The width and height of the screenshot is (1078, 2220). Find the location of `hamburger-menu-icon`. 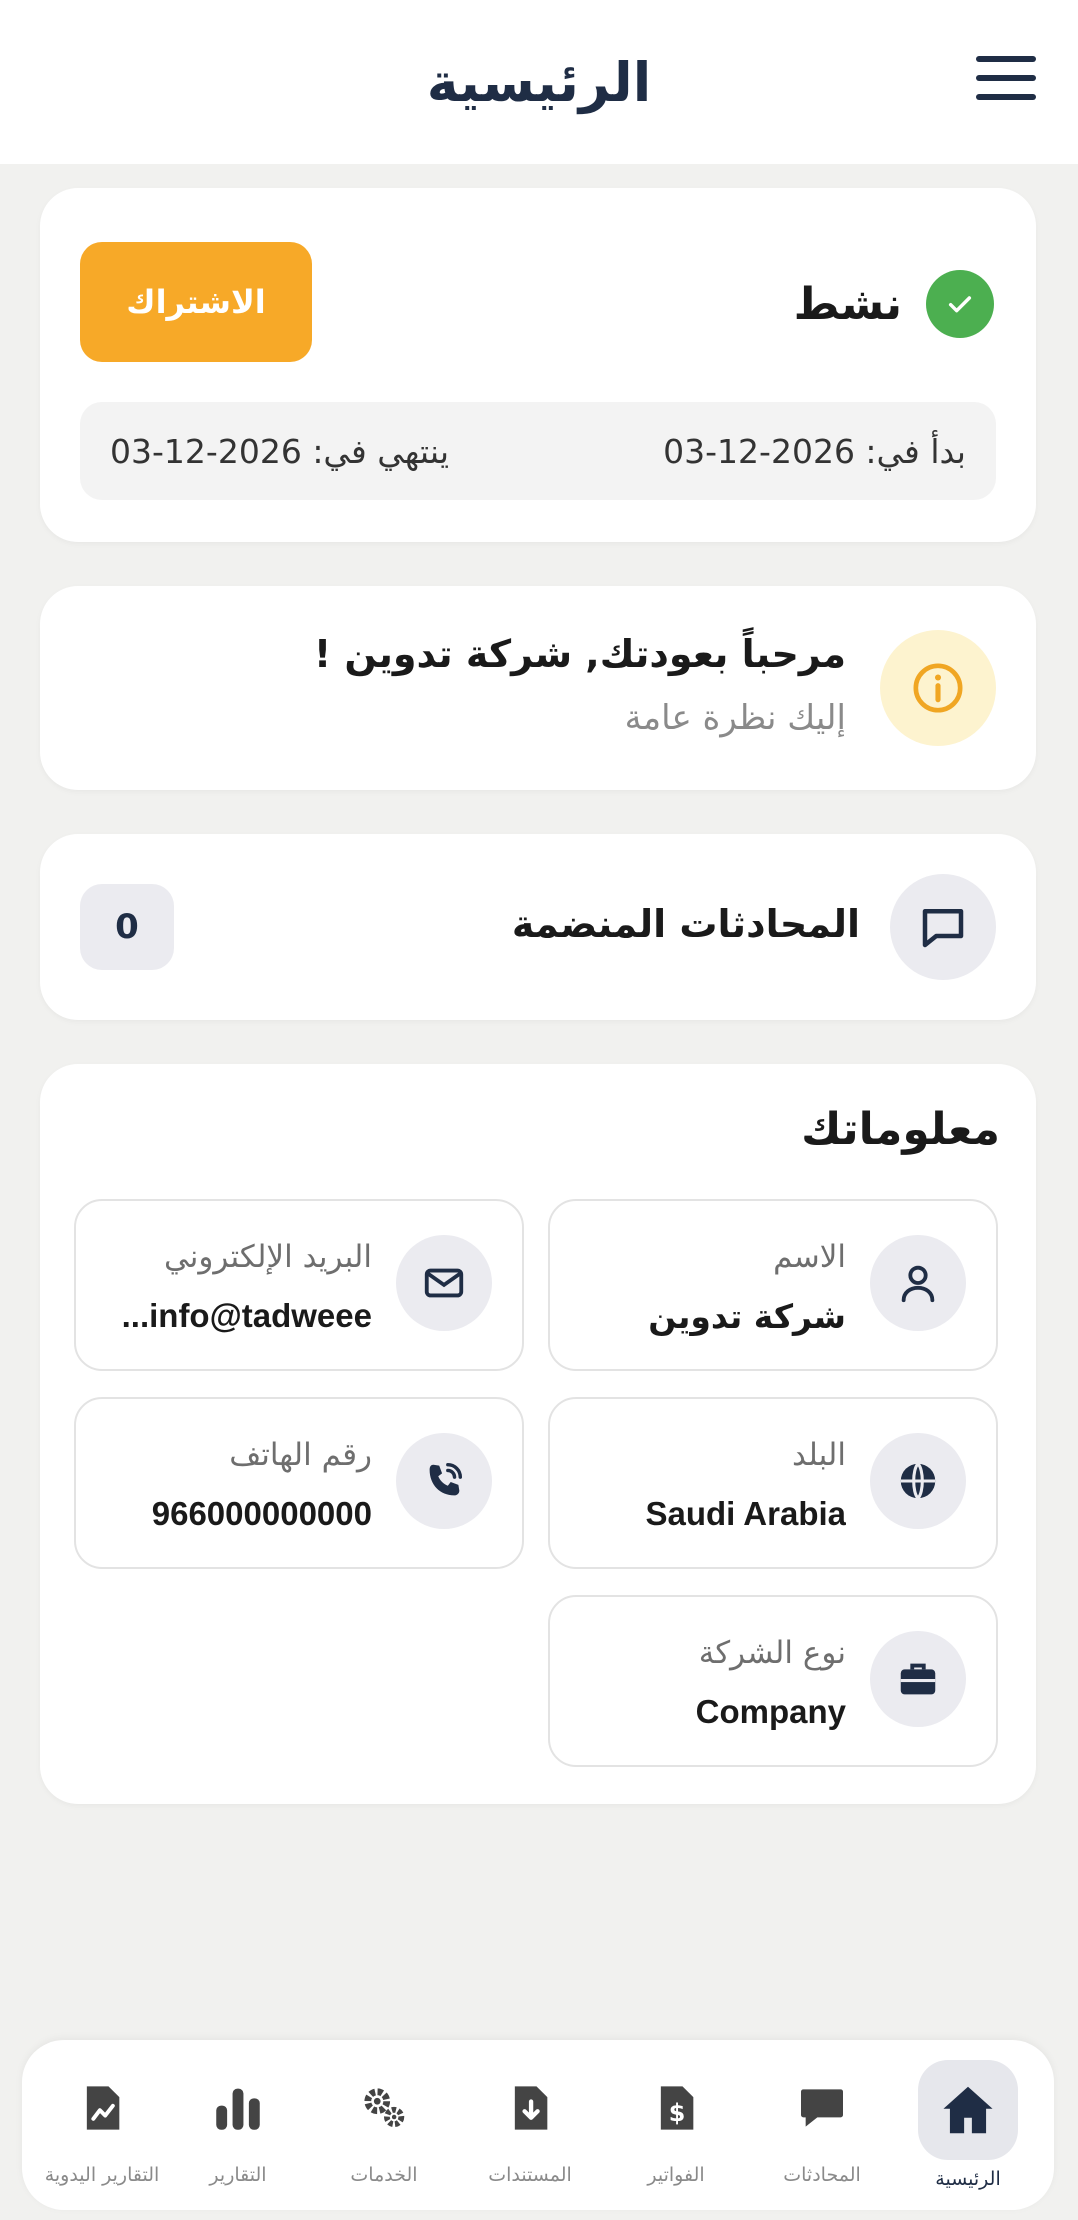

hamburger-menu-icon is located at coordinates (1006, 78).